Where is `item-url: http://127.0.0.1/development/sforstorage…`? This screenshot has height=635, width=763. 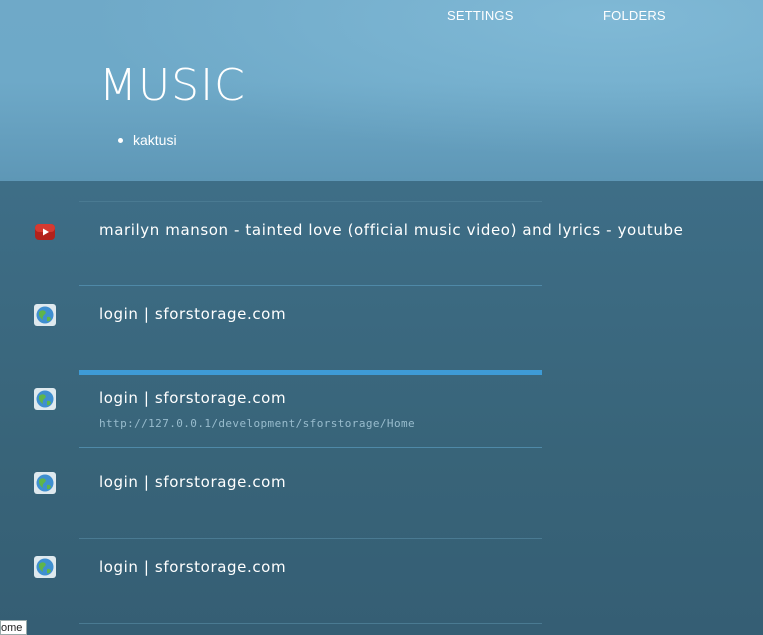
item-url: http://127.0.0.1/development/sforstorage… is located at coordinates (257, 423).